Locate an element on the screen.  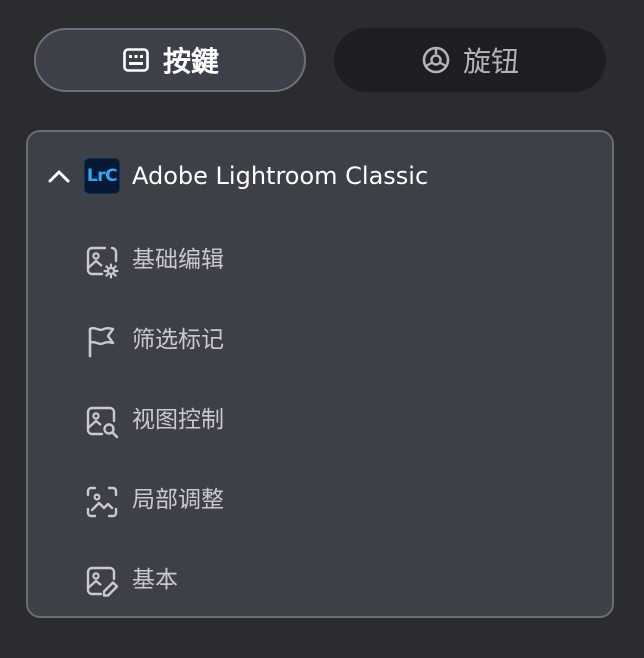
menu-item-label: 筛选标记 is located at coordinates (178, 340).